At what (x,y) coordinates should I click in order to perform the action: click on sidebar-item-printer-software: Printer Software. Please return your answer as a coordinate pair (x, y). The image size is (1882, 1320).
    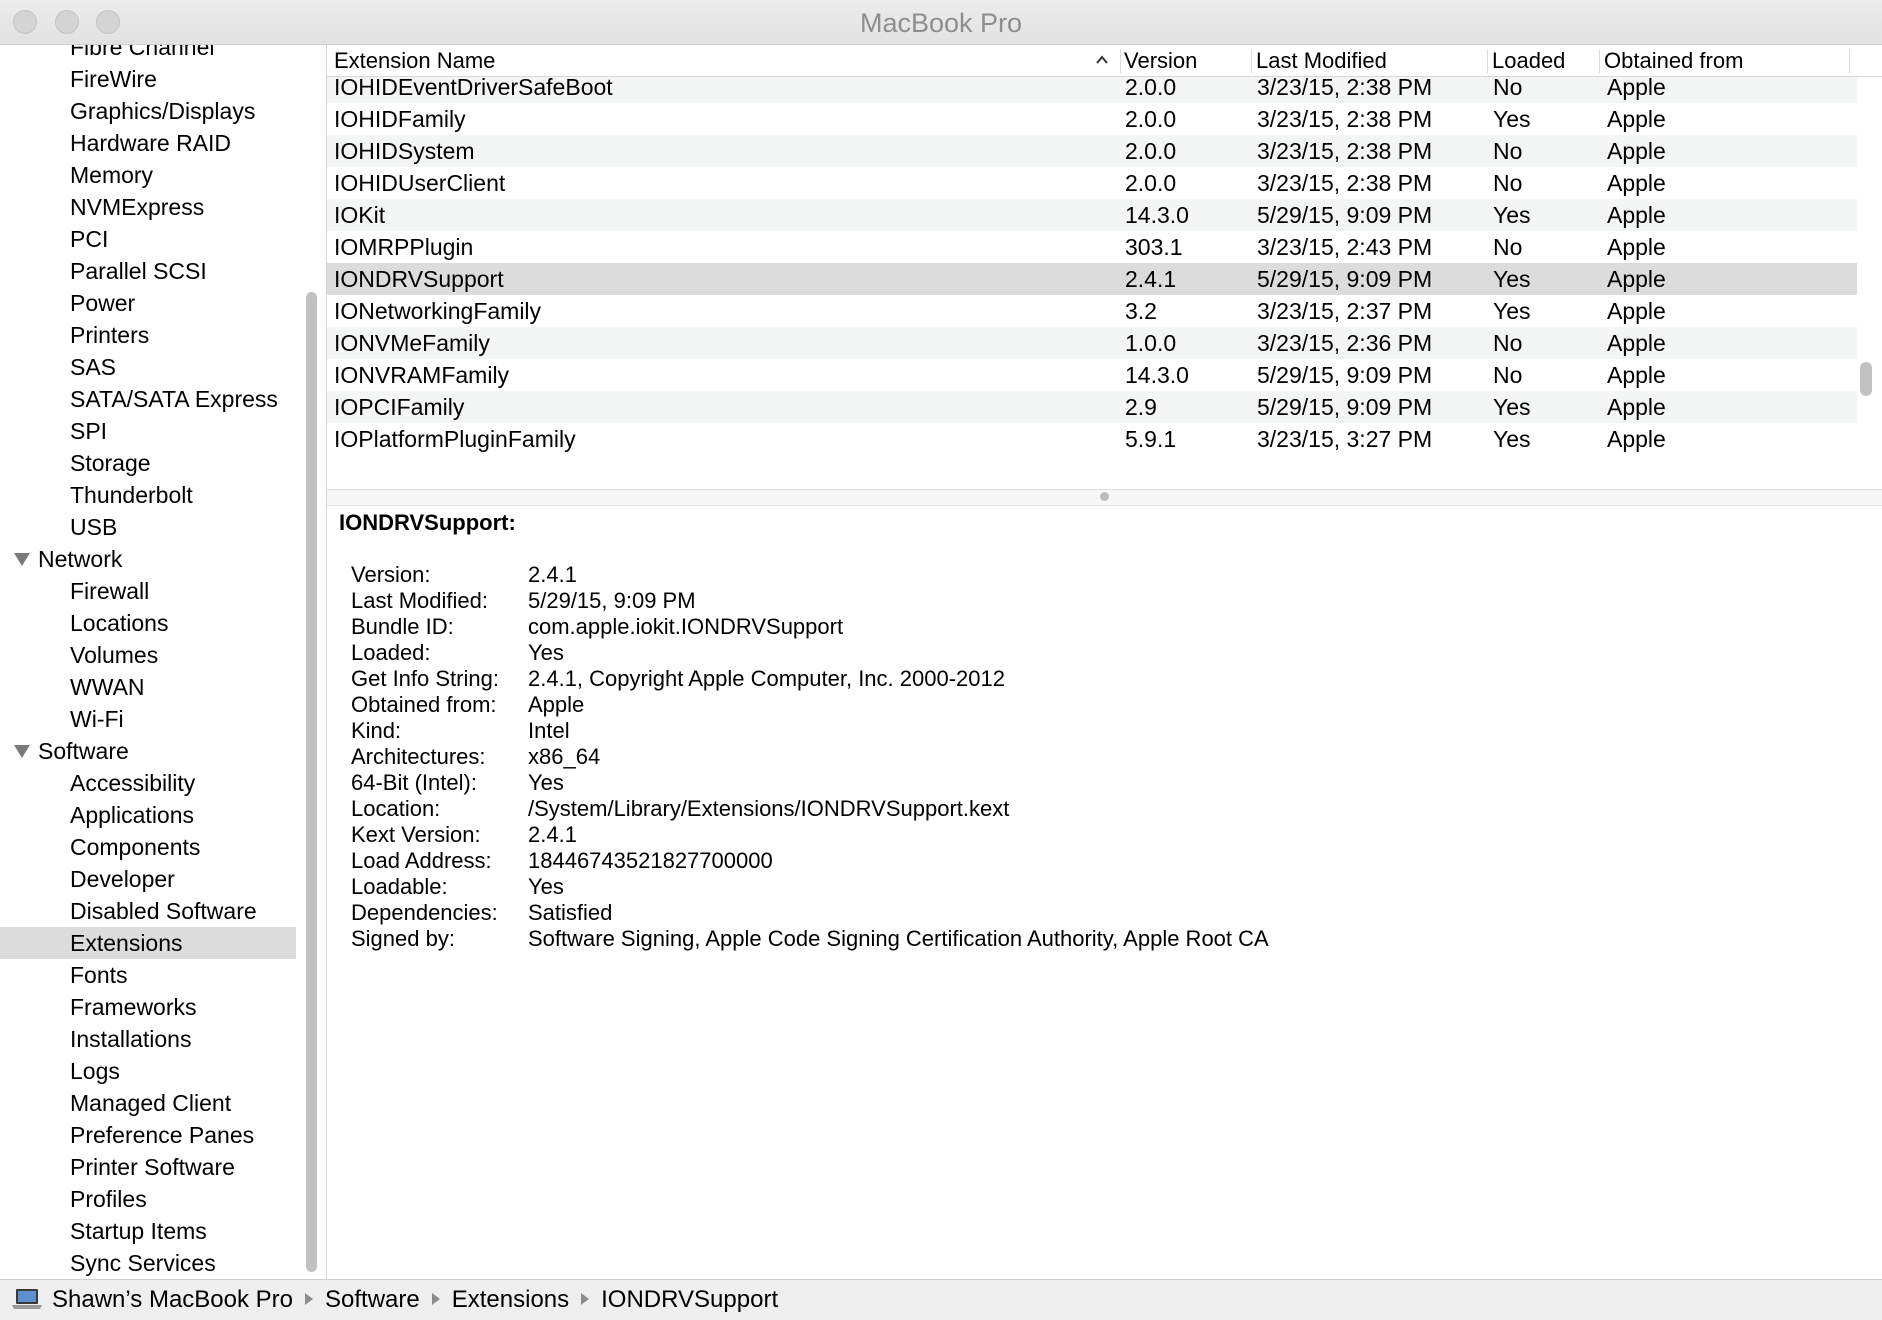
    Looking at the image, I should click on (148, 1167).